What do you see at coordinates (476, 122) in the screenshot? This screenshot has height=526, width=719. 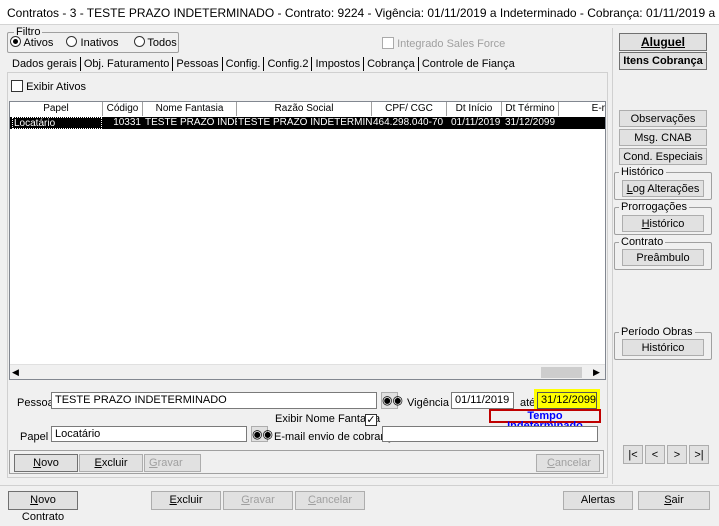 I see `table-cell: 01/11/2019` at bounding box center [476, 122].